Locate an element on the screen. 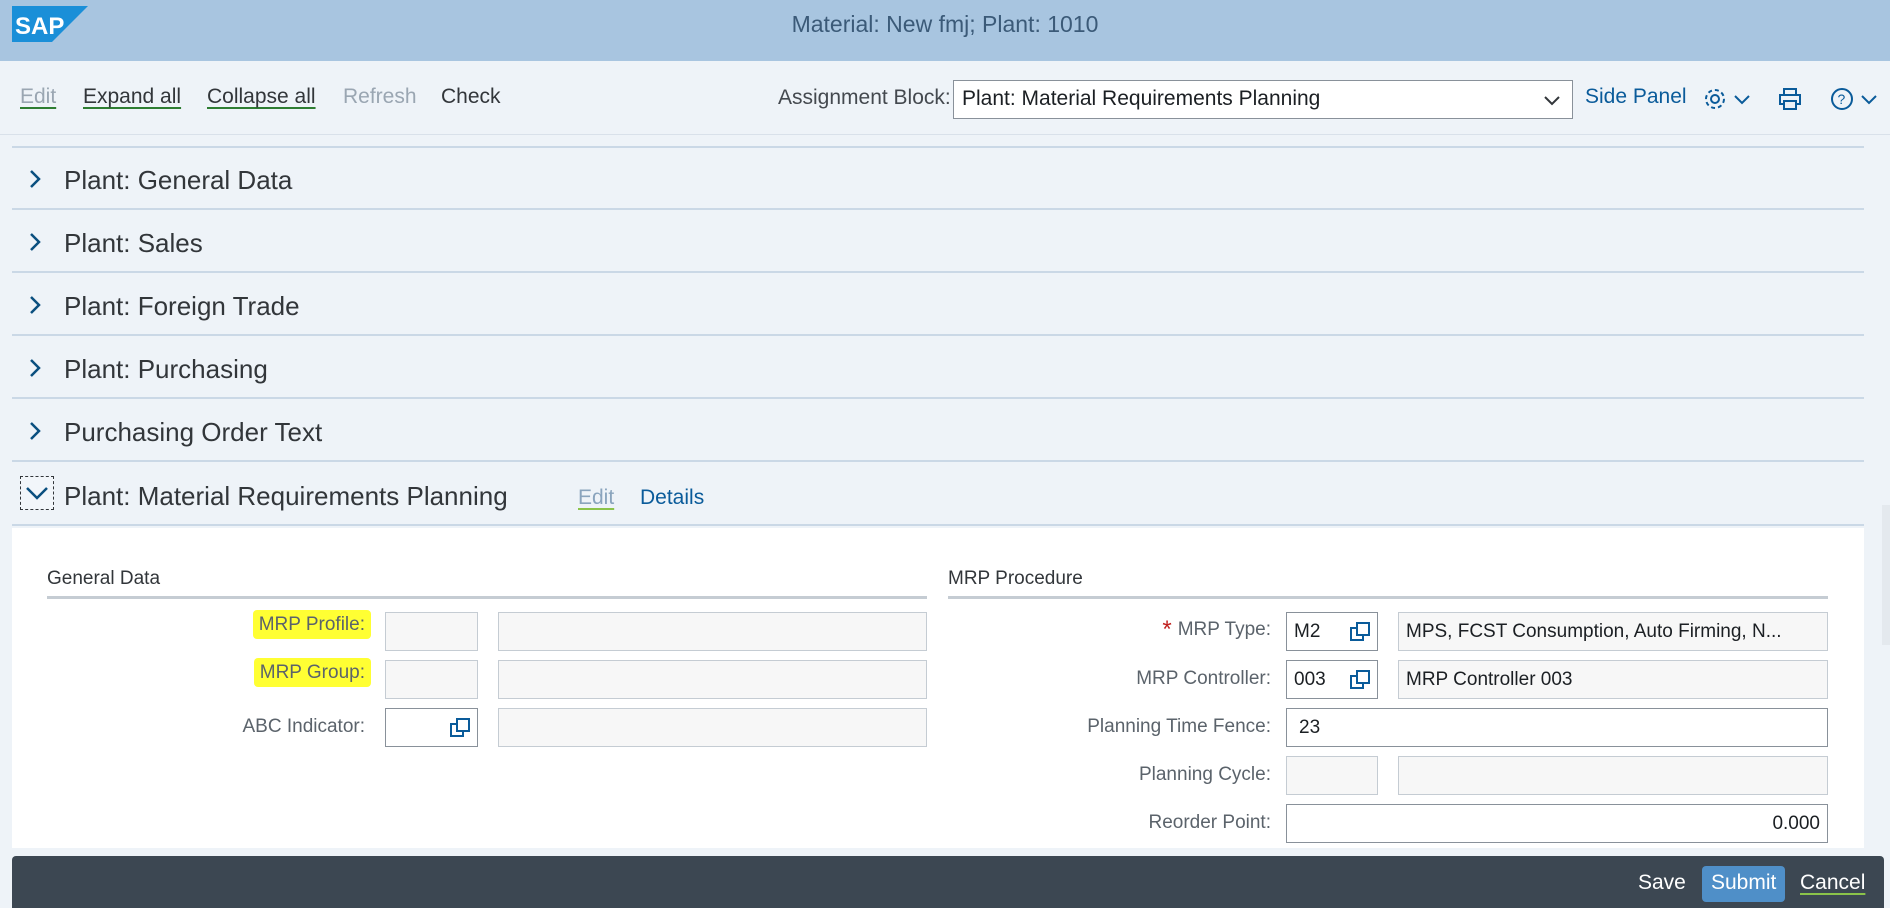  block-edit-button: Edit is located at coordinates (596, 498).